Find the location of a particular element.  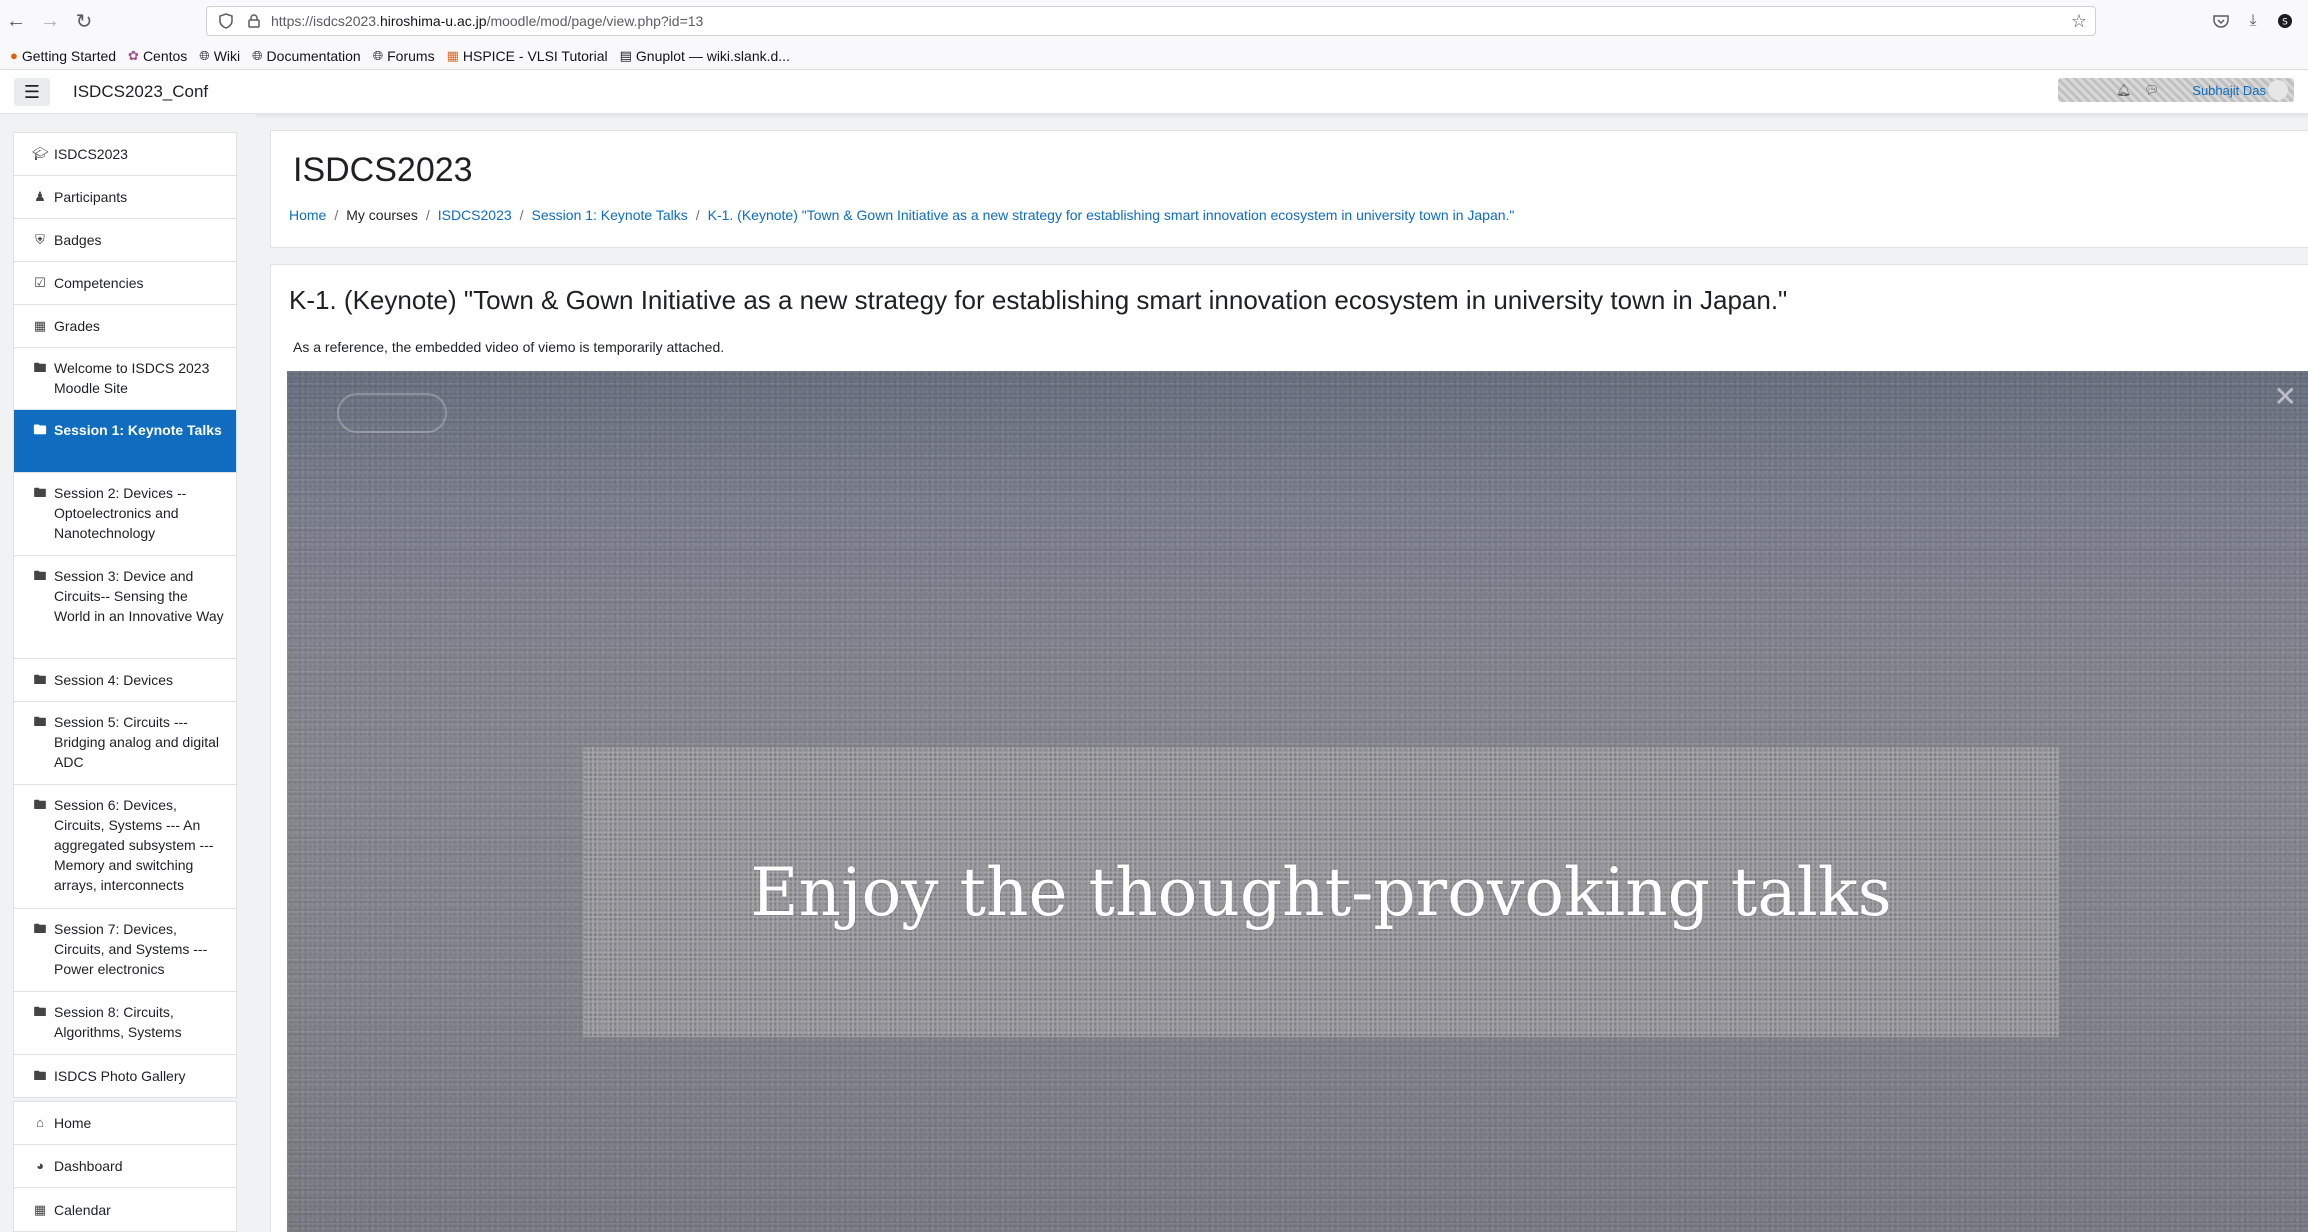

breadcrumb-my-courses: My courses is located at coordinates (382, 215).